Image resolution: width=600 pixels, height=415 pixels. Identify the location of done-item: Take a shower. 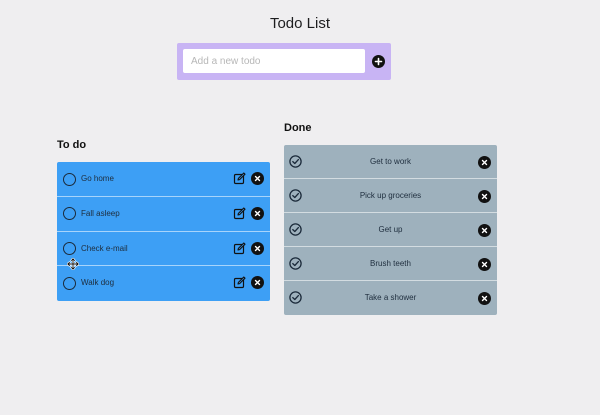
(390, 298).